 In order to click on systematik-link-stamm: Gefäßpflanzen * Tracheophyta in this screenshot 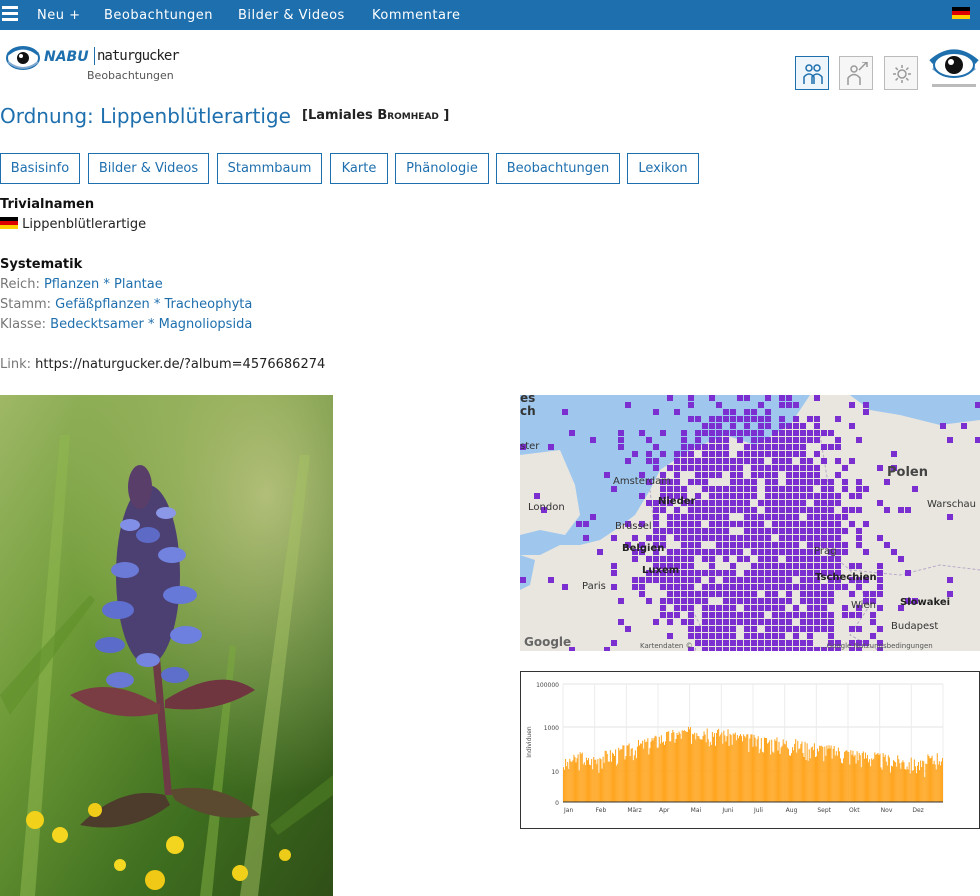, I will do `click(153, 304)`.